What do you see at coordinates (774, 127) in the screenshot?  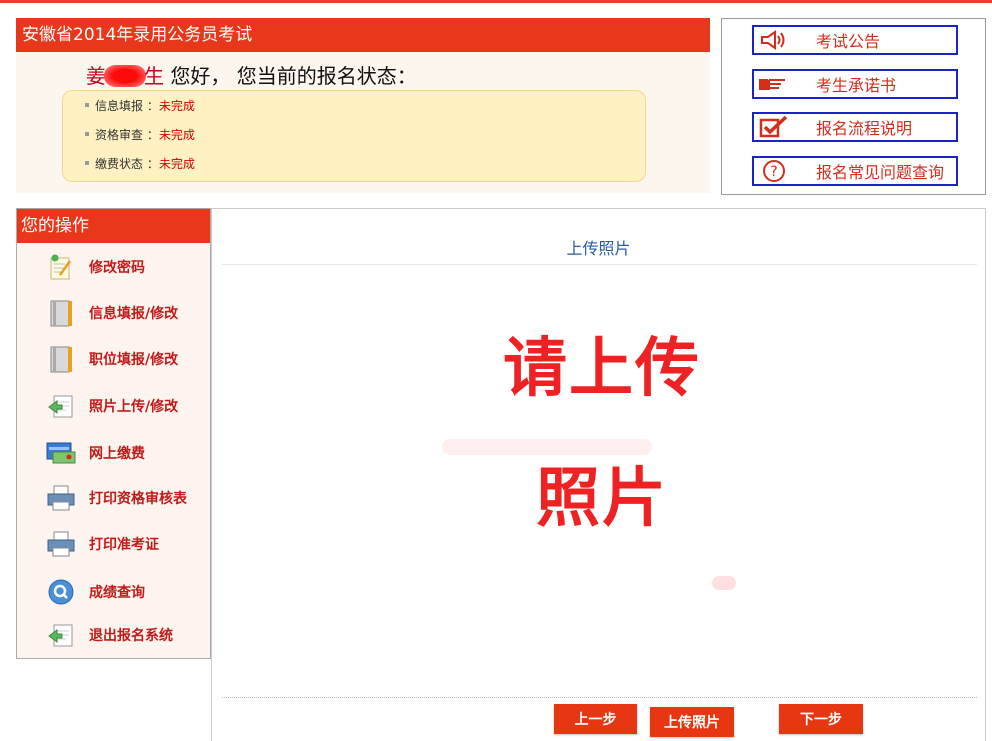 I see `checkbox-icon` at bounding box center [774, 127].